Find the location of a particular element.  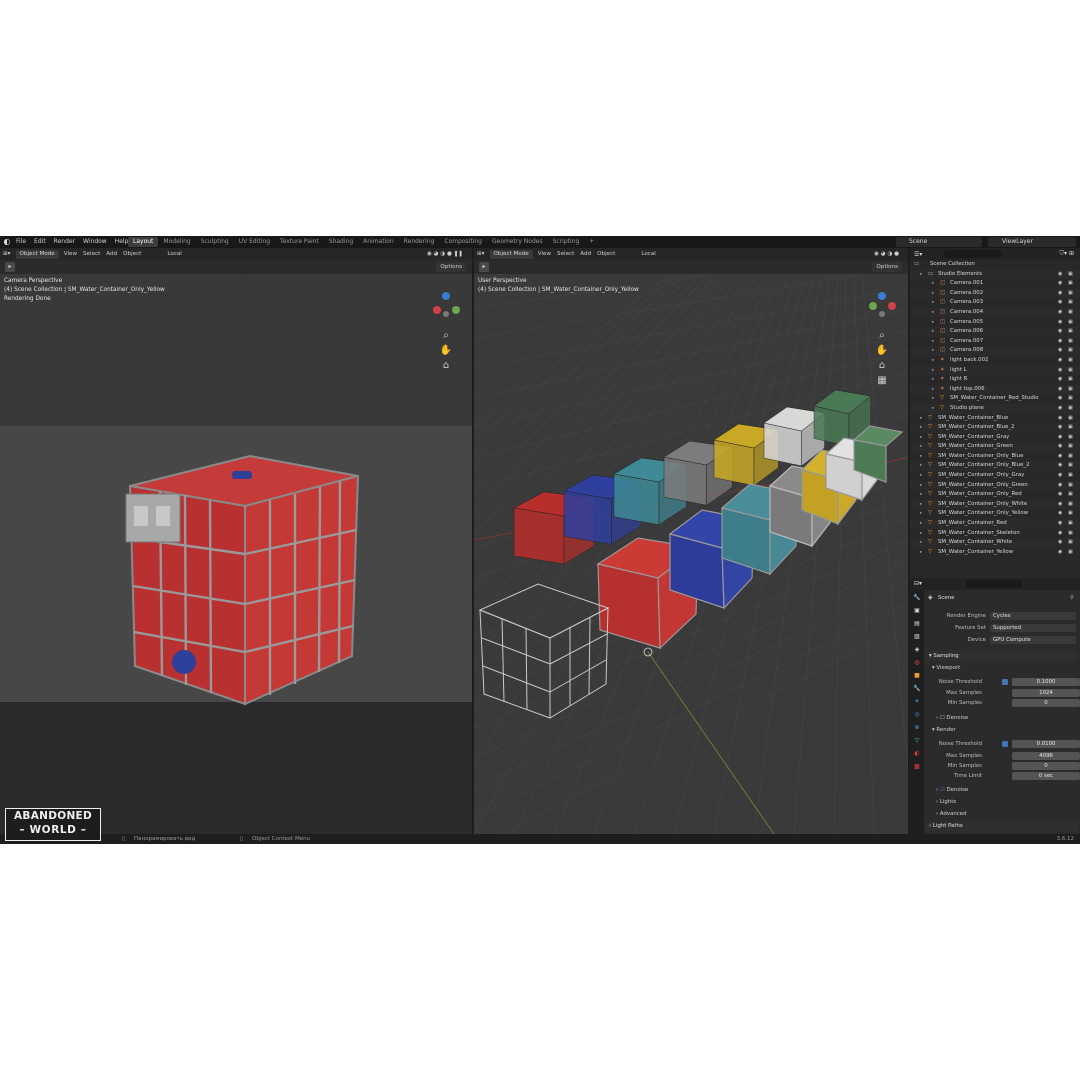

outliner-item: ▸ ▭ Studio Elements ◉ ▣ is located at coordinates (995, 274).